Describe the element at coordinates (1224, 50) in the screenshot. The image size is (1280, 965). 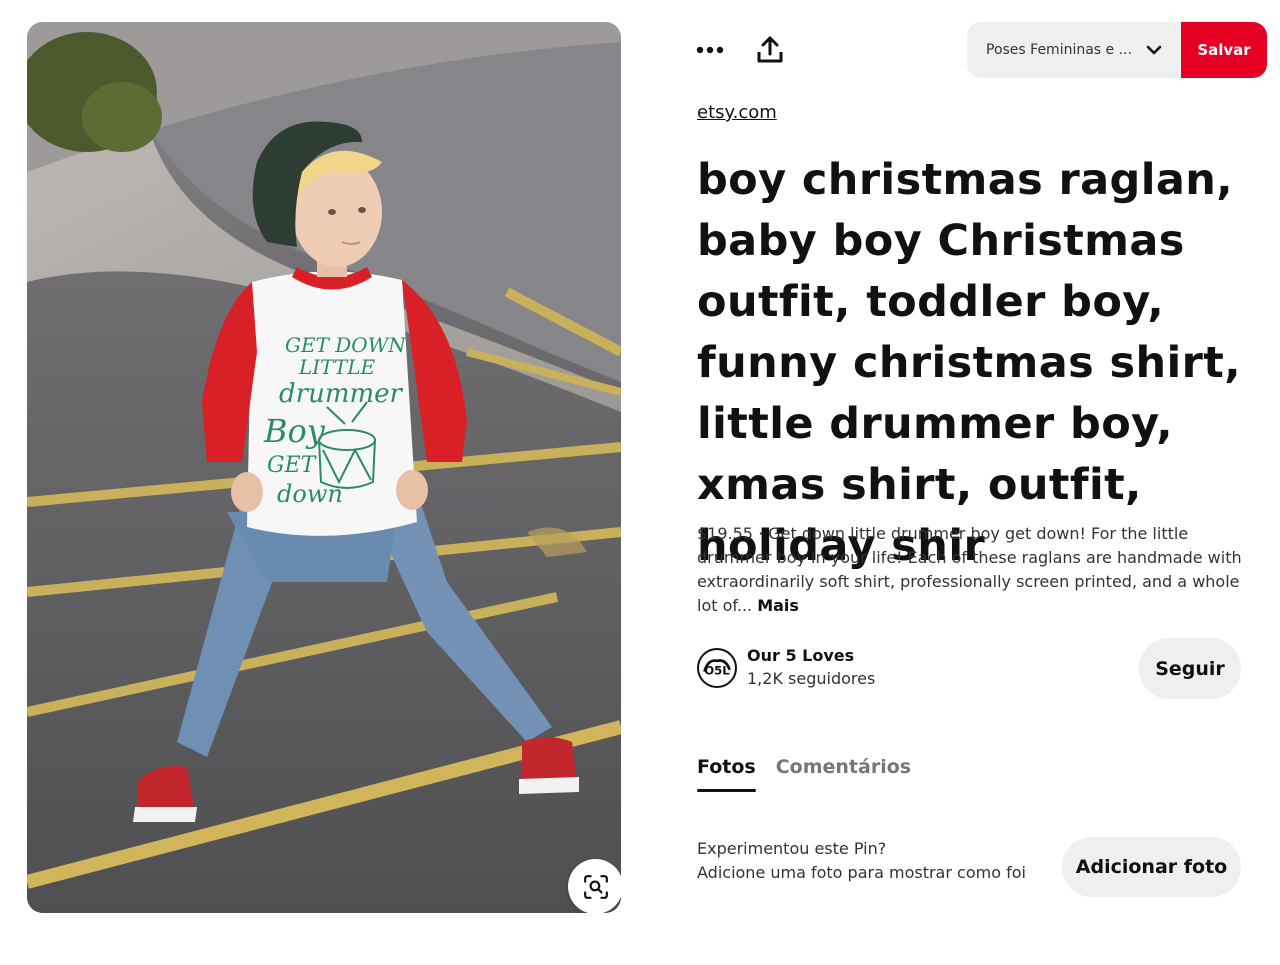
I see `save-button: Salvar` at that location.